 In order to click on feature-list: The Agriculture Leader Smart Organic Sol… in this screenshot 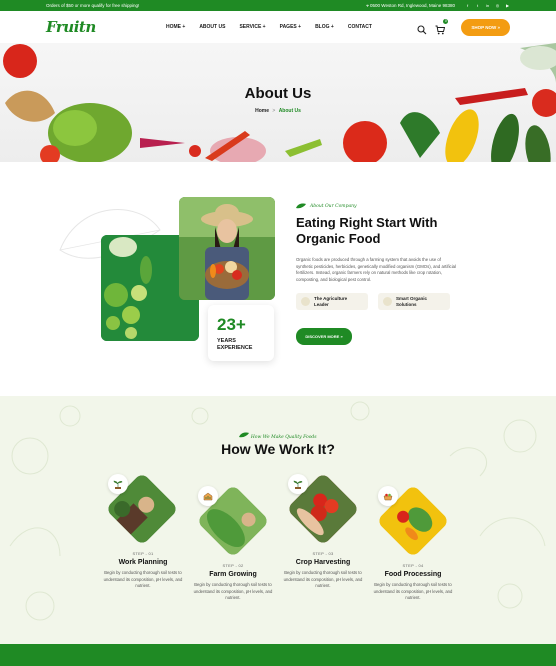, I will do `click(376, 302)`.